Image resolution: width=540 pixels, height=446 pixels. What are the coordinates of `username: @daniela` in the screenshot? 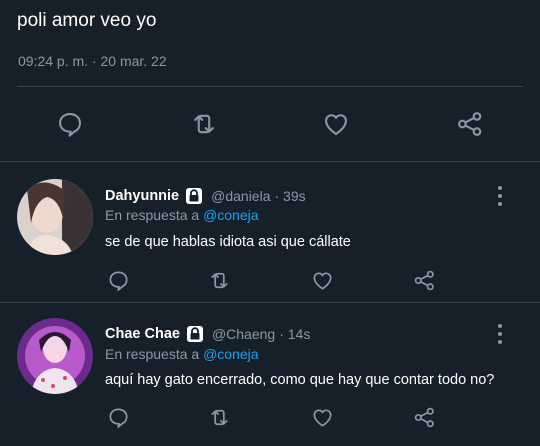 It's located at (240, 196).